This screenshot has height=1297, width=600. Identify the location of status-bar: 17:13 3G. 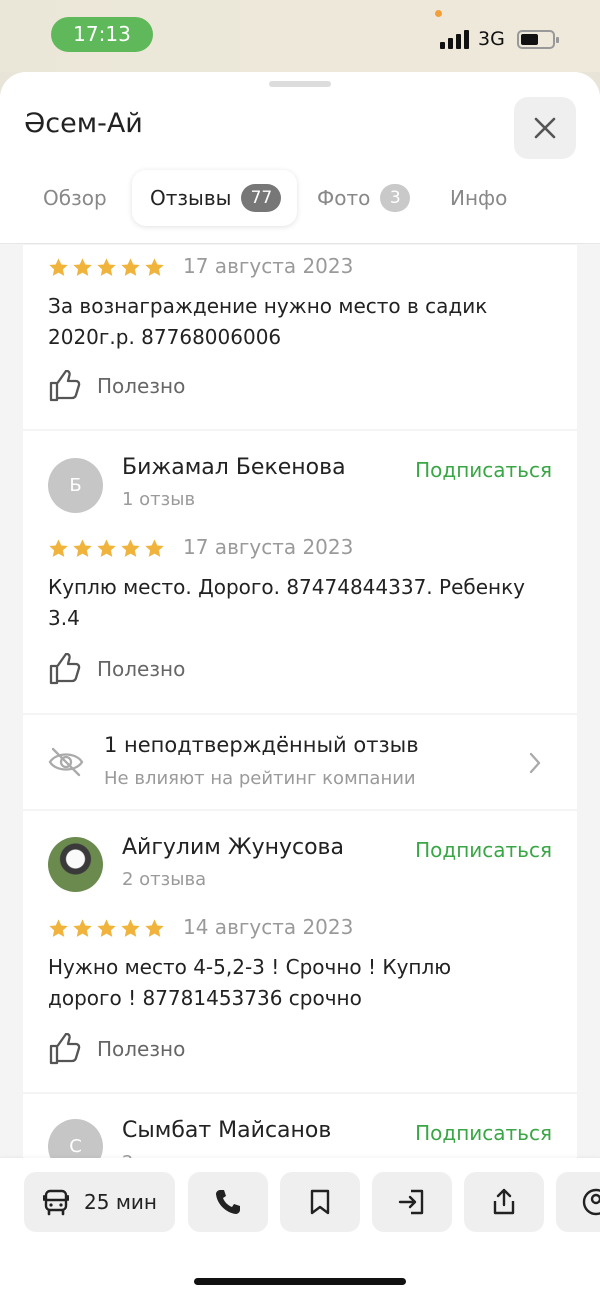
(300, 36).